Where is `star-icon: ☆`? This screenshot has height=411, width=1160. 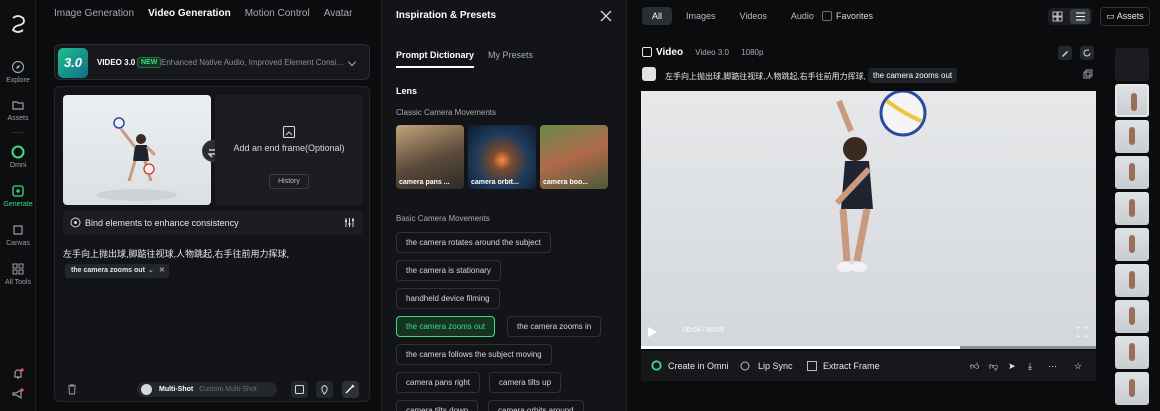 star-icon: ☆ is located at coordinates (1078, 366).